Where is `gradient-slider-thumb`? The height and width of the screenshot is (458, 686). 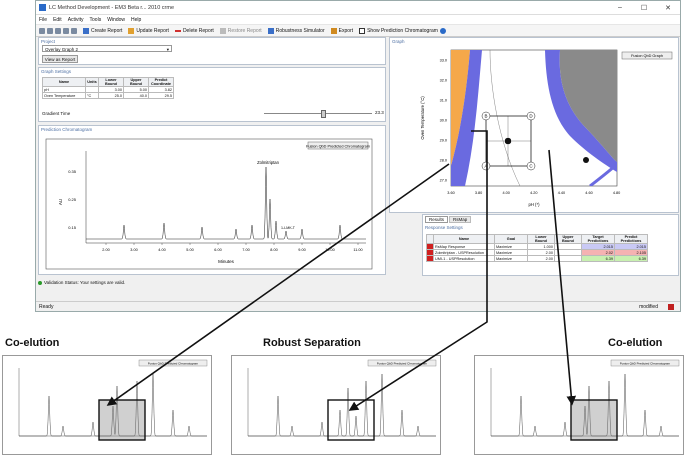 gradient-slider-thumb is located at coordinates (323, 114).